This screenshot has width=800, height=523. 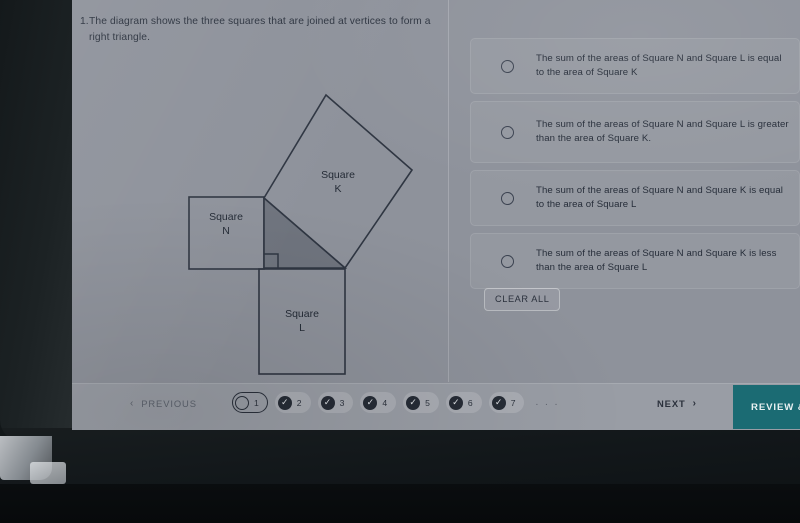 What do you see at coordinates (338, 175) in the screenshot?
I see `square-k-label: Square` at bounding box center [338, 175].